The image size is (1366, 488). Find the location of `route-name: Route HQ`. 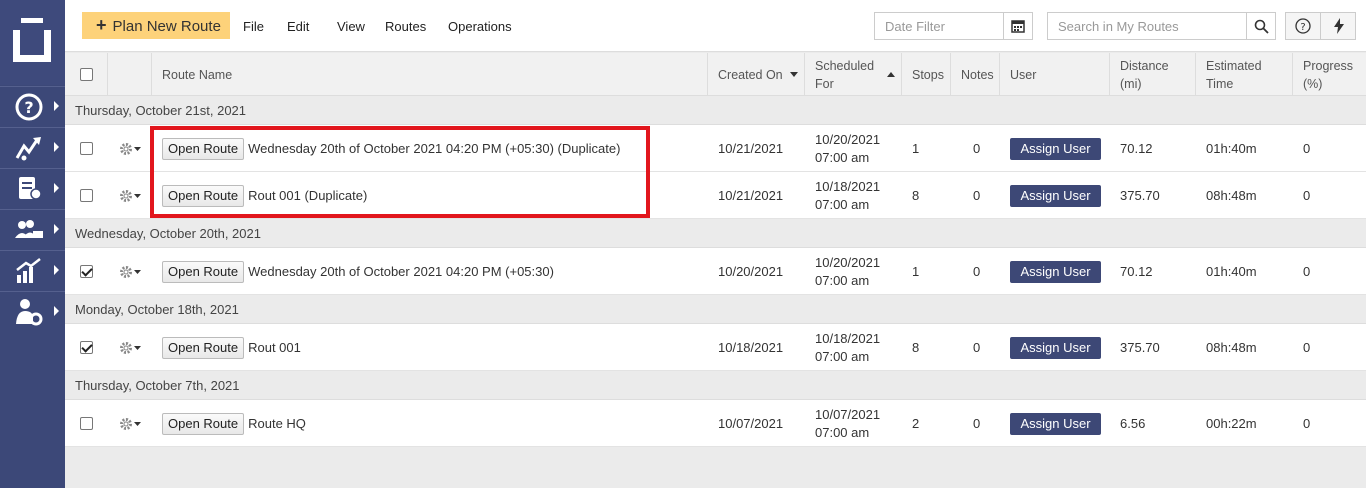

route-name: Route HQ is located at coordinates (277, 423).